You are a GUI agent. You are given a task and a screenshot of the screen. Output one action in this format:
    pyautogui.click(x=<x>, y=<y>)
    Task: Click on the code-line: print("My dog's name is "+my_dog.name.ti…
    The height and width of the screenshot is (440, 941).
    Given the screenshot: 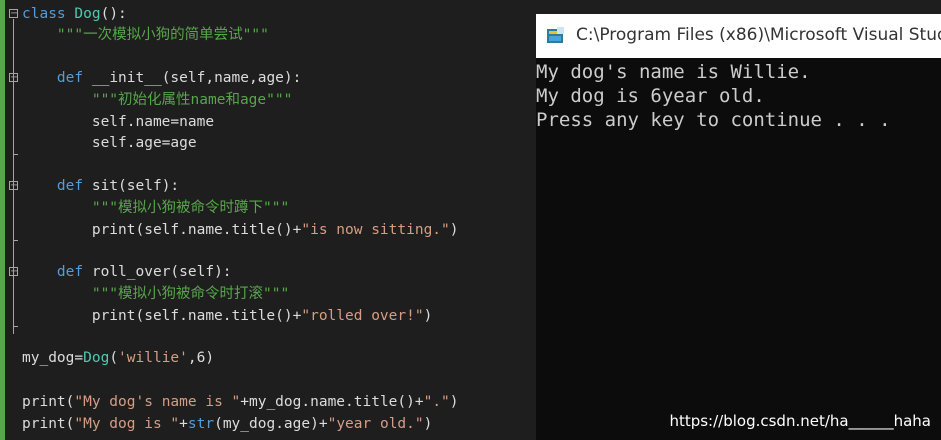 What is the action you would take?
    pyautogui.click(x=240, y=402)
    